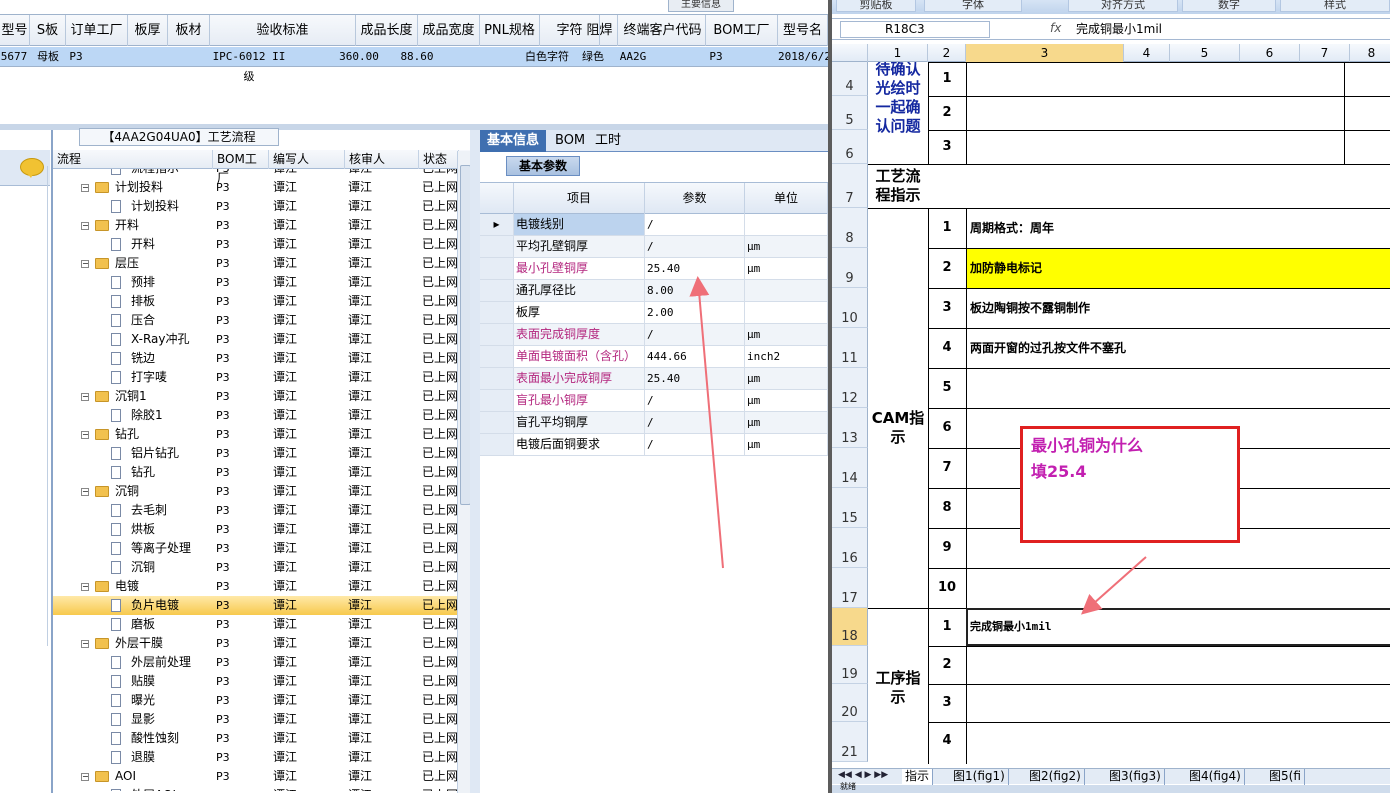 This screenshot has width=1390, height=793. What do you see at coordinates (850, 588) in the screenshot?
I see `row-header: 17` at bounding box center [850, 588].